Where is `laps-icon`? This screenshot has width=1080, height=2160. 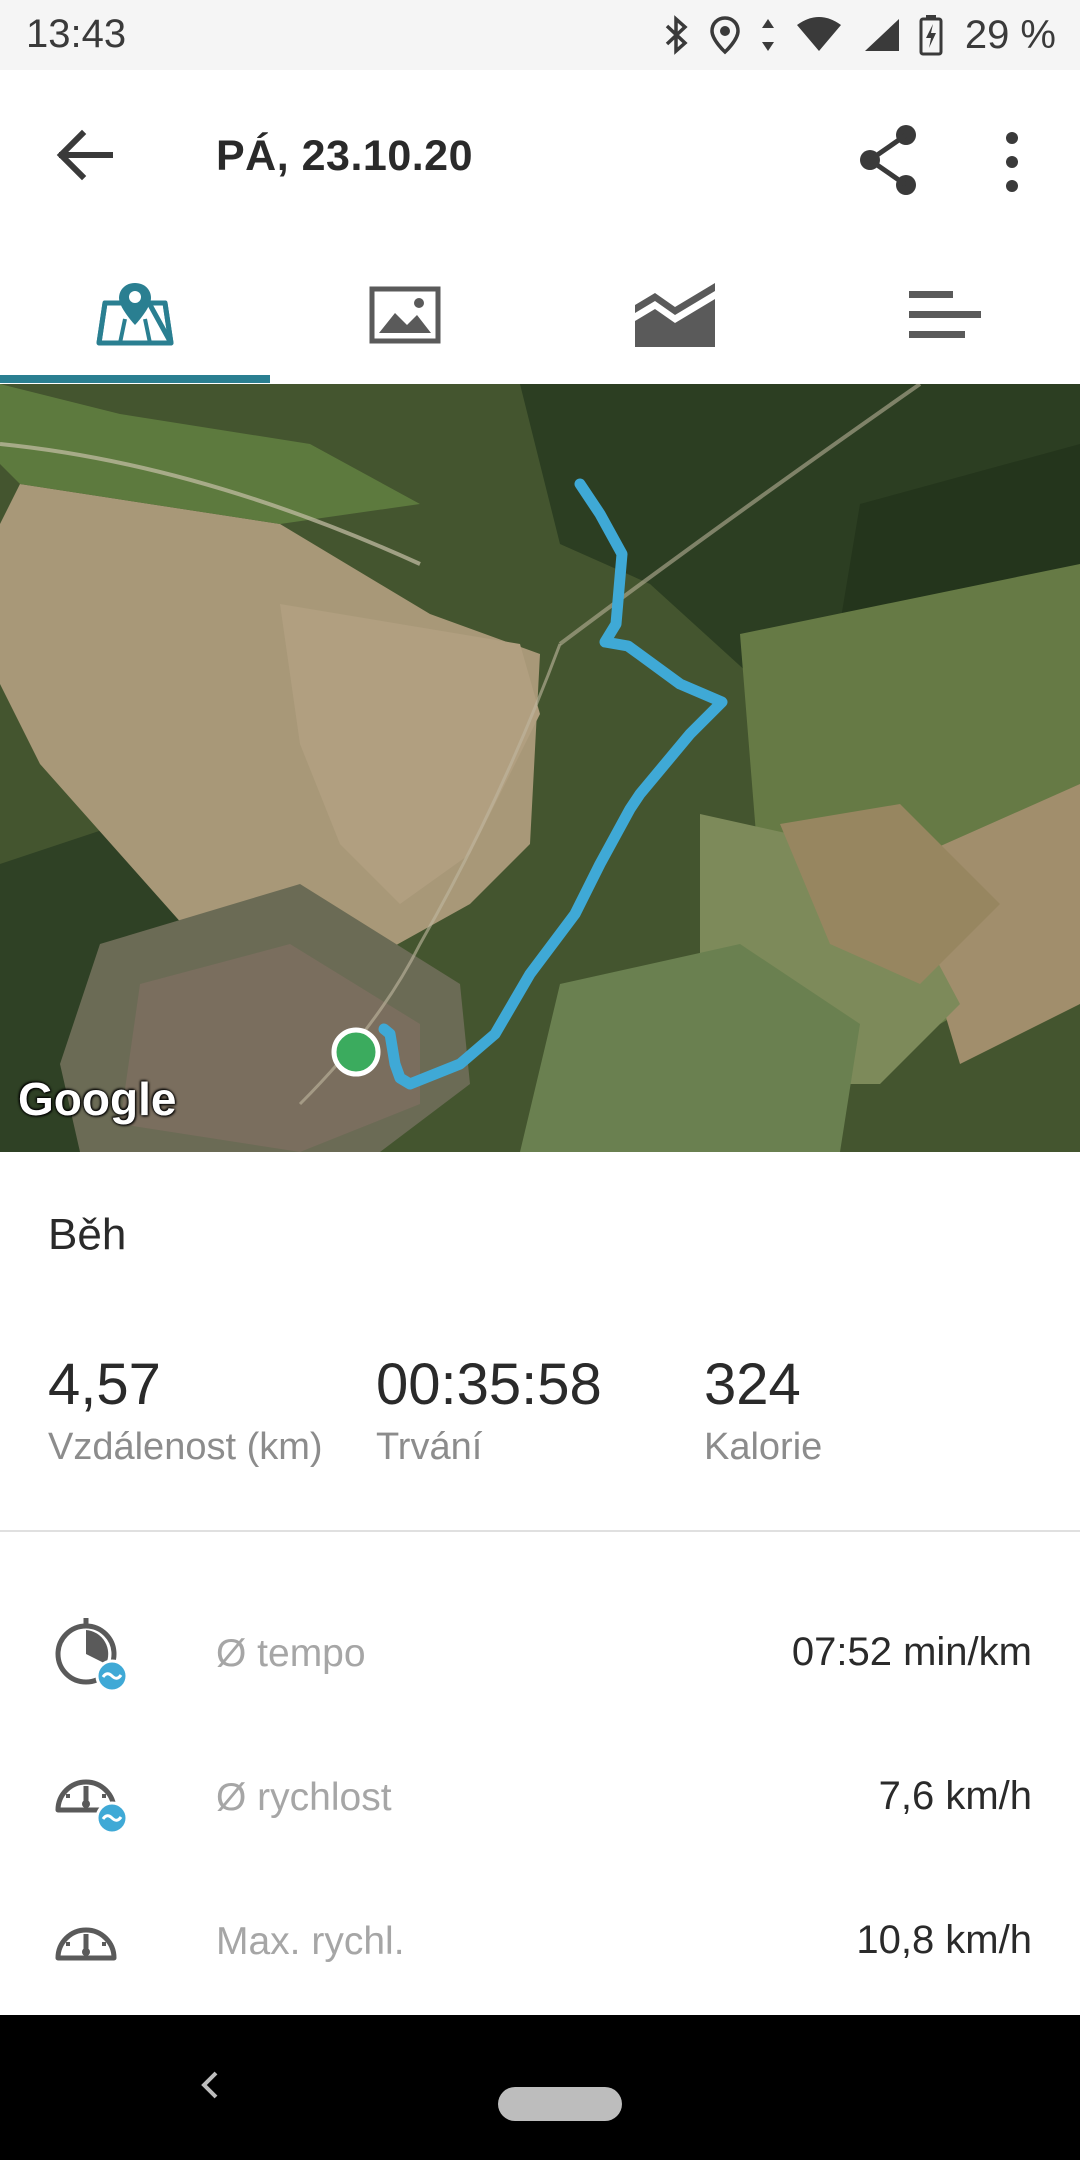
laps-icon is located at coordinates (945, 314).